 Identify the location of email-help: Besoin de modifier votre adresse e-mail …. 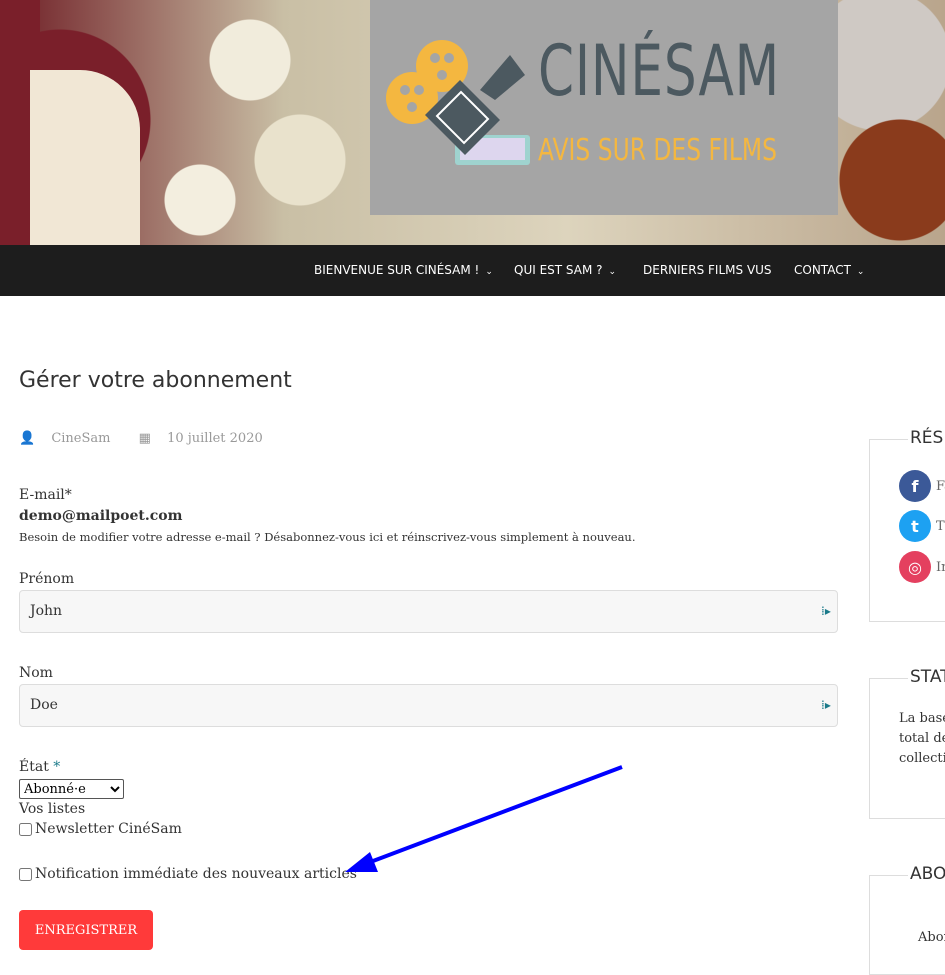
(327, 537).